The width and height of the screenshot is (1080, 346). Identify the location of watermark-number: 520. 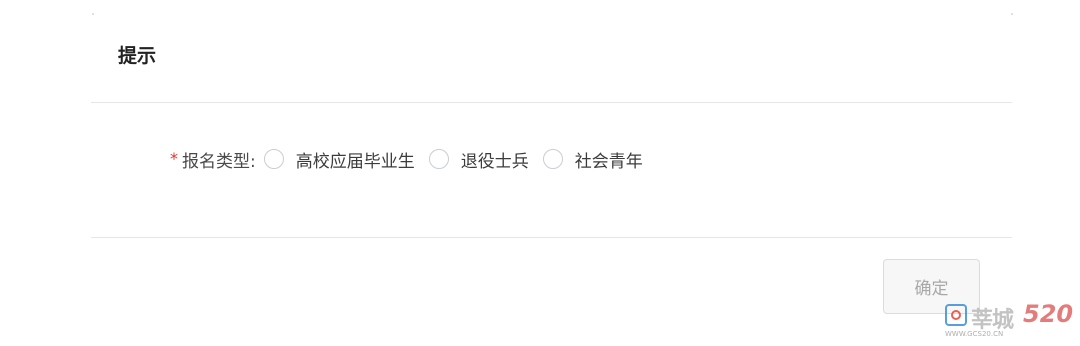
(1048, 314).